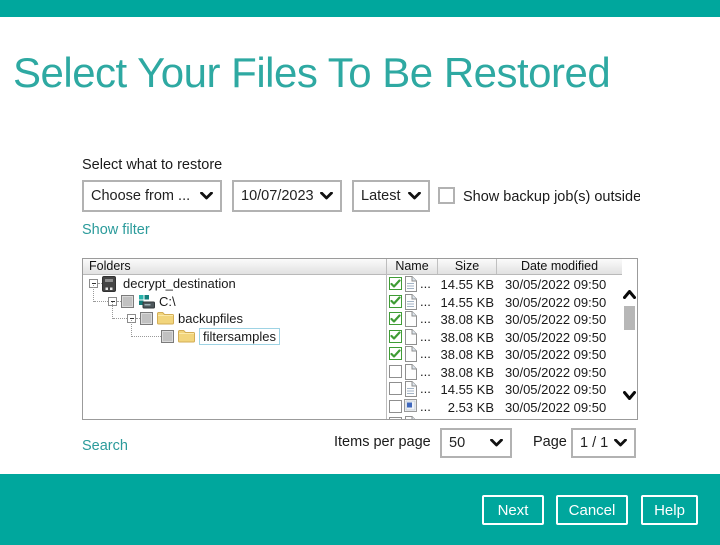 The image size is (720, 545). What do you see at coordinates (504, 417) in the screenshot?
I see `table-row` at bounding box center [504, 417].